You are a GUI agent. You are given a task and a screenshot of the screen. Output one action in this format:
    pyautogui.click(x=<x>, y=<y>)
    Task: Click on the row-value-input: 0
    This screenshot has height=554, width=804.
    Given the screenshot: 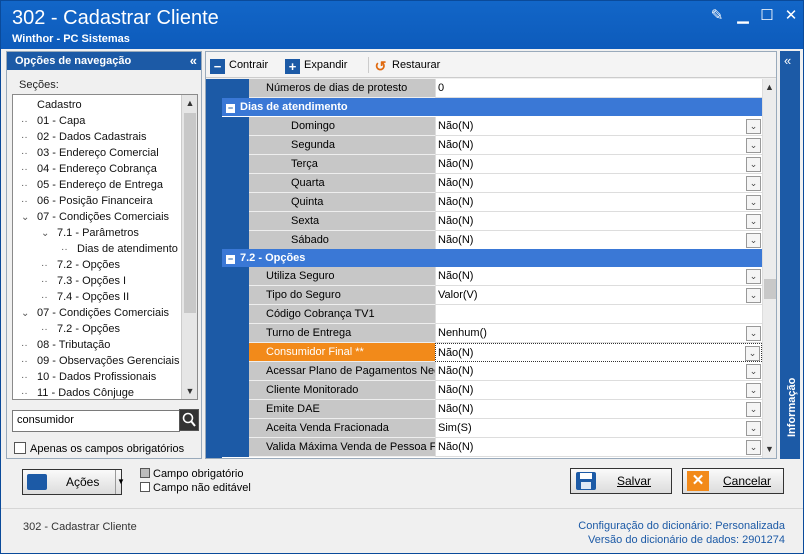 What is the action you would take?
    pyautogui.click(x=598, y=88)
    